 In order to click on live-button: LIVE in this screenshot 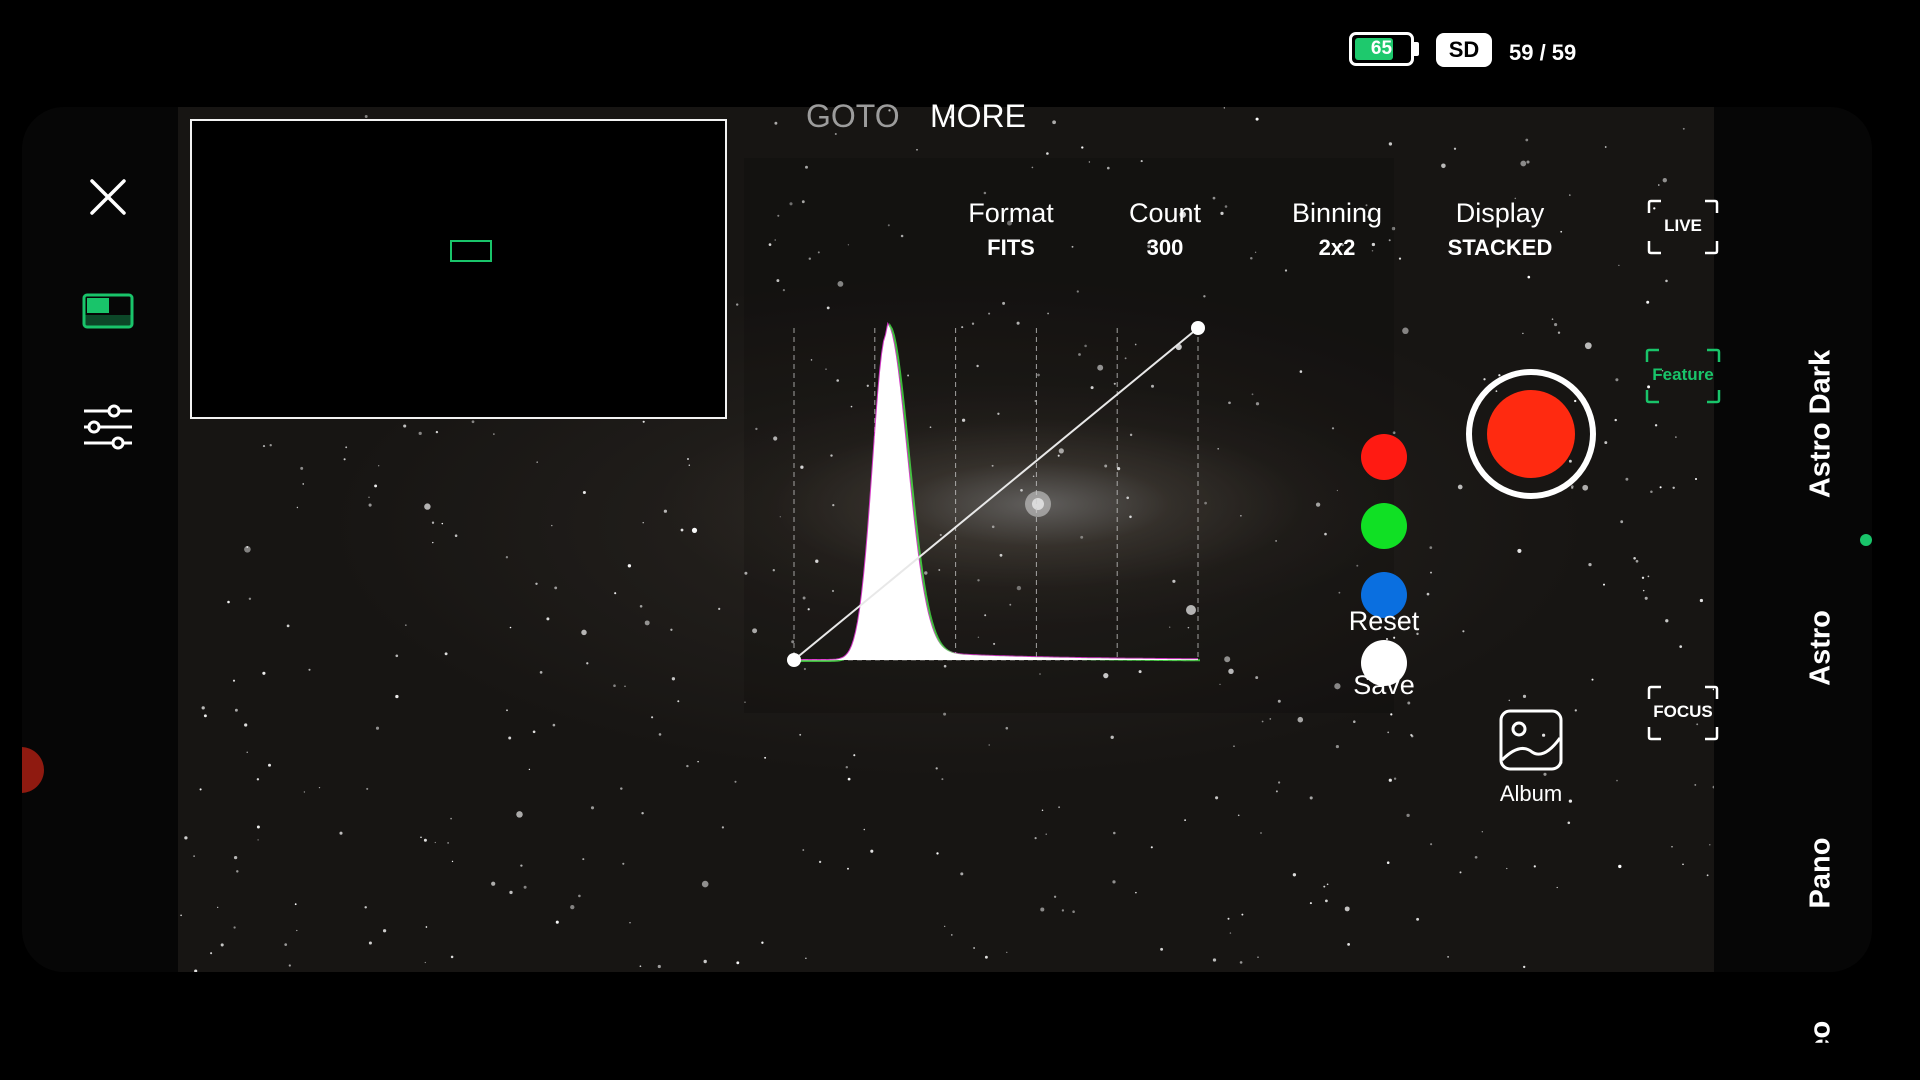, I will do `click(1683, 227)`.